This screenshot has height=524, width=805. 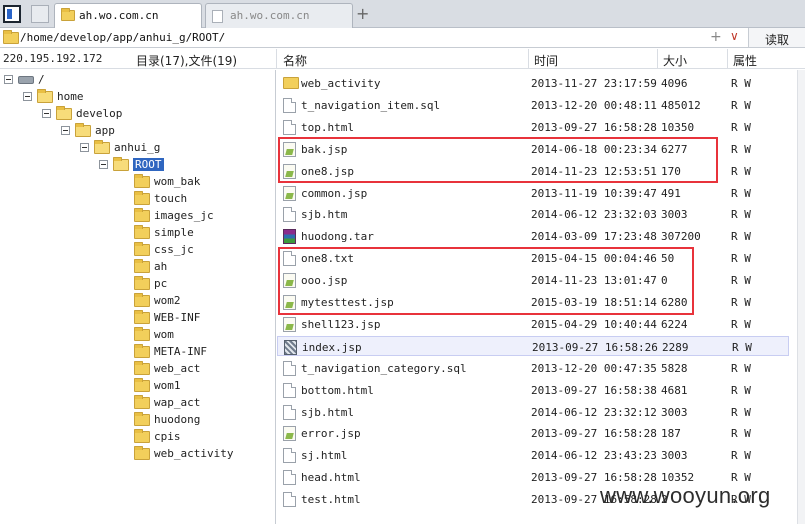 What do you see at coordinates (40, 14) in the screenshot?
I see `window-icon` at bounding box center [40, 14].